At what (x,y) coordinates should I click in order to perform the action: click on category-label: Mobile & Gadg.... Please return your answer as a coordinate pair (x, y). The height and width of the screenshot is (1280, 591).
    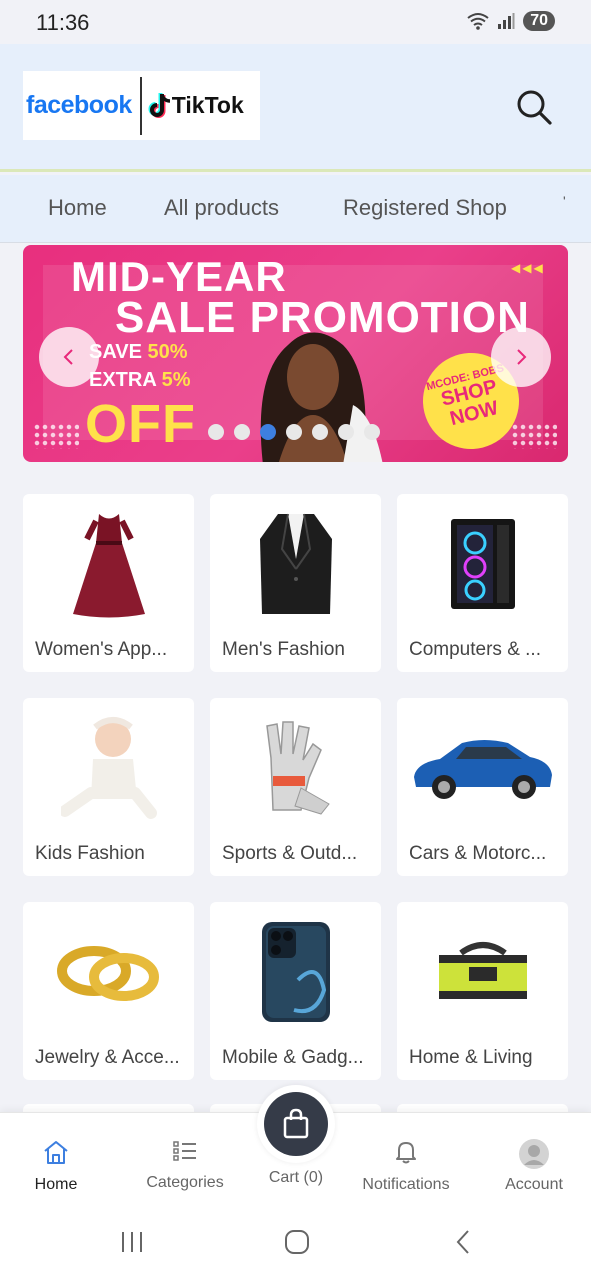
    Looking at the image, I should click on (293, 1057).